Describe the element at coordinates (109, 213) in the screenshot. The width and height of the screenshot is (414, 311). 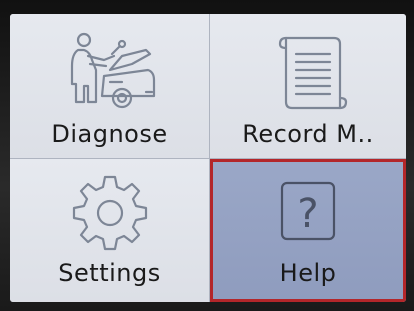
I see `gear-icon` at that location.